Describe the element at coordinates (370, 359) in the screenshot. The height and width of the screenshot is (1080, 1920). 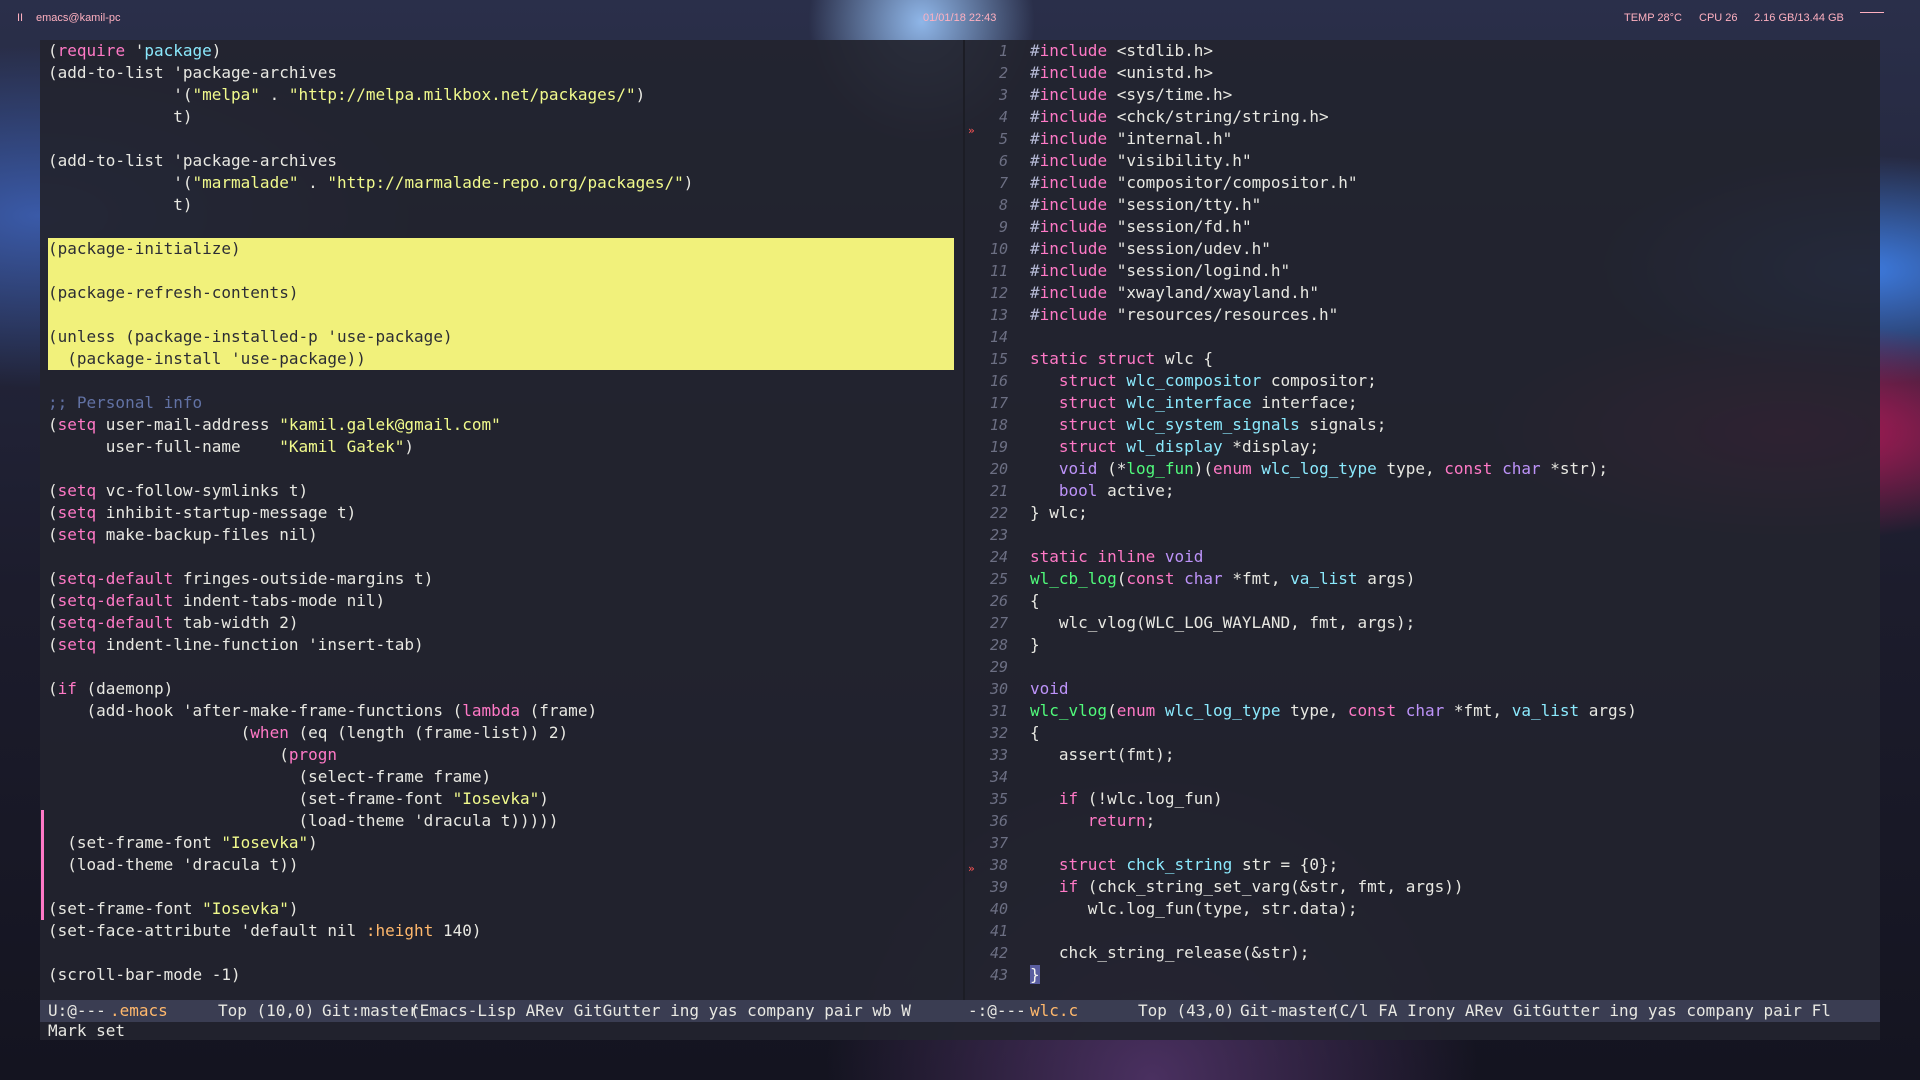
I see `code-line: (package-install 'use-package))` at that location.